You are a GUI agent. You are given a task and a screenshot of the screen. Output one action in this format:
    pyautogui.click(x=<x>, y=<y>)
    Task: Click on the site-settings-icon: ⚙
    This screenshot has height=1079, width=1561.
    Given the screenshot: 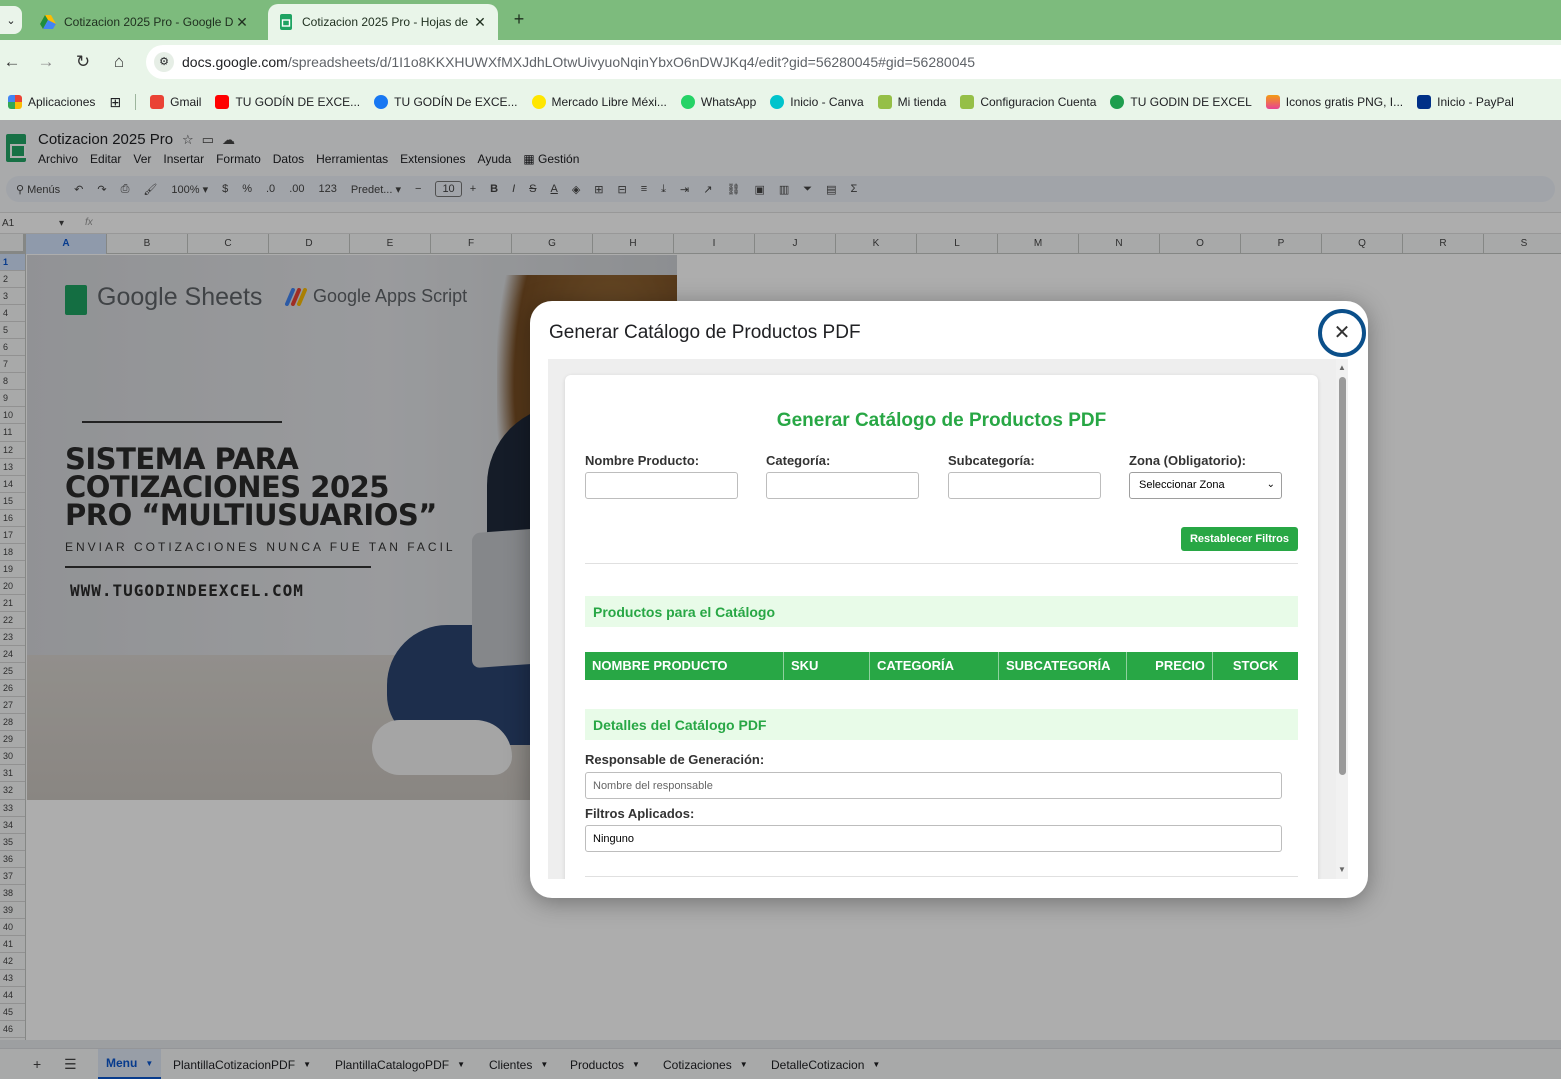 What is the action you would take?
    pyautogui.click(x=164, y=62)
    